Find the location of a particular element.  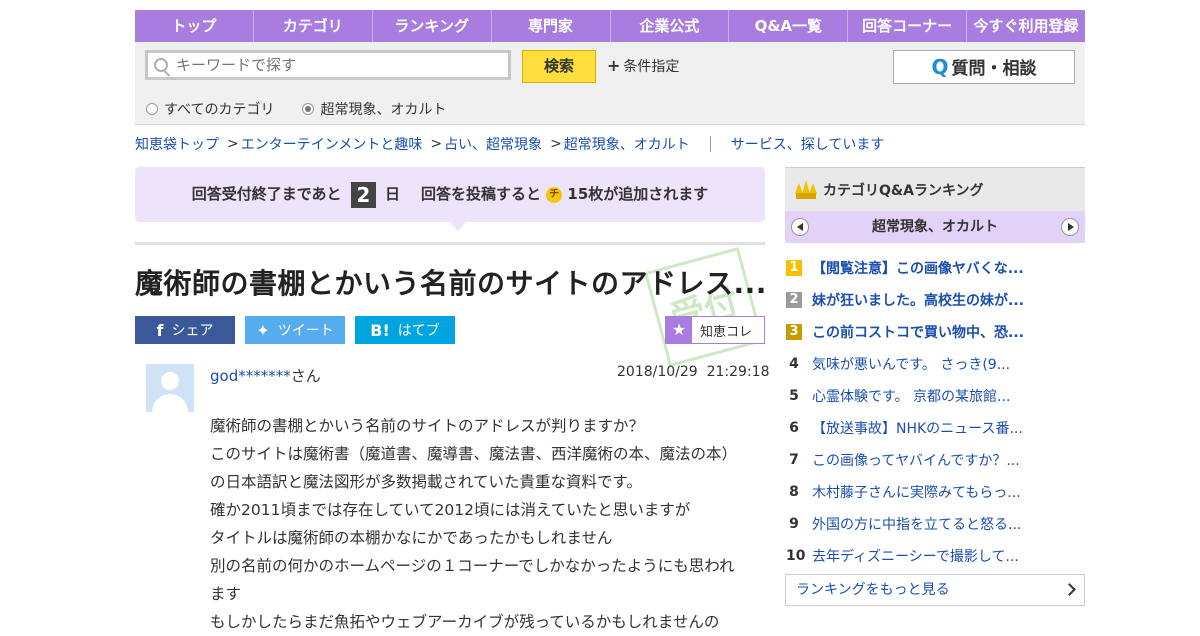

breadcrumb-divider is located at coordinates (710, 144).